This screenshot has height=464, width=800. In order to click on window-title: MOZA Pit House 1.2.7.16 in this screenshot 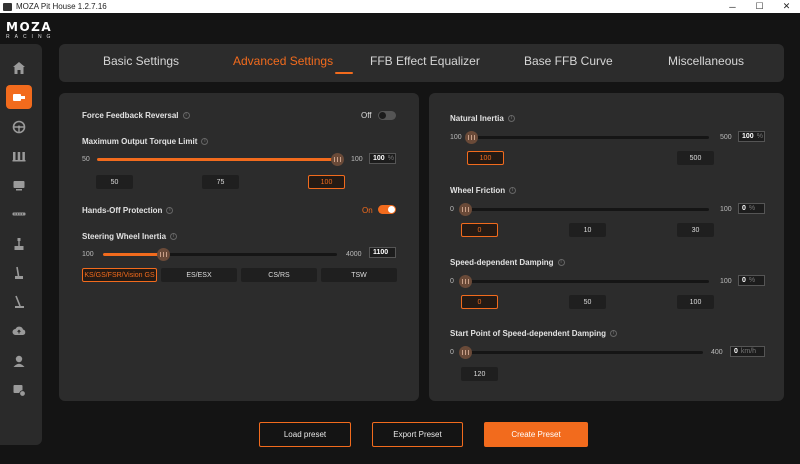, I will do `click(61, 6)`.